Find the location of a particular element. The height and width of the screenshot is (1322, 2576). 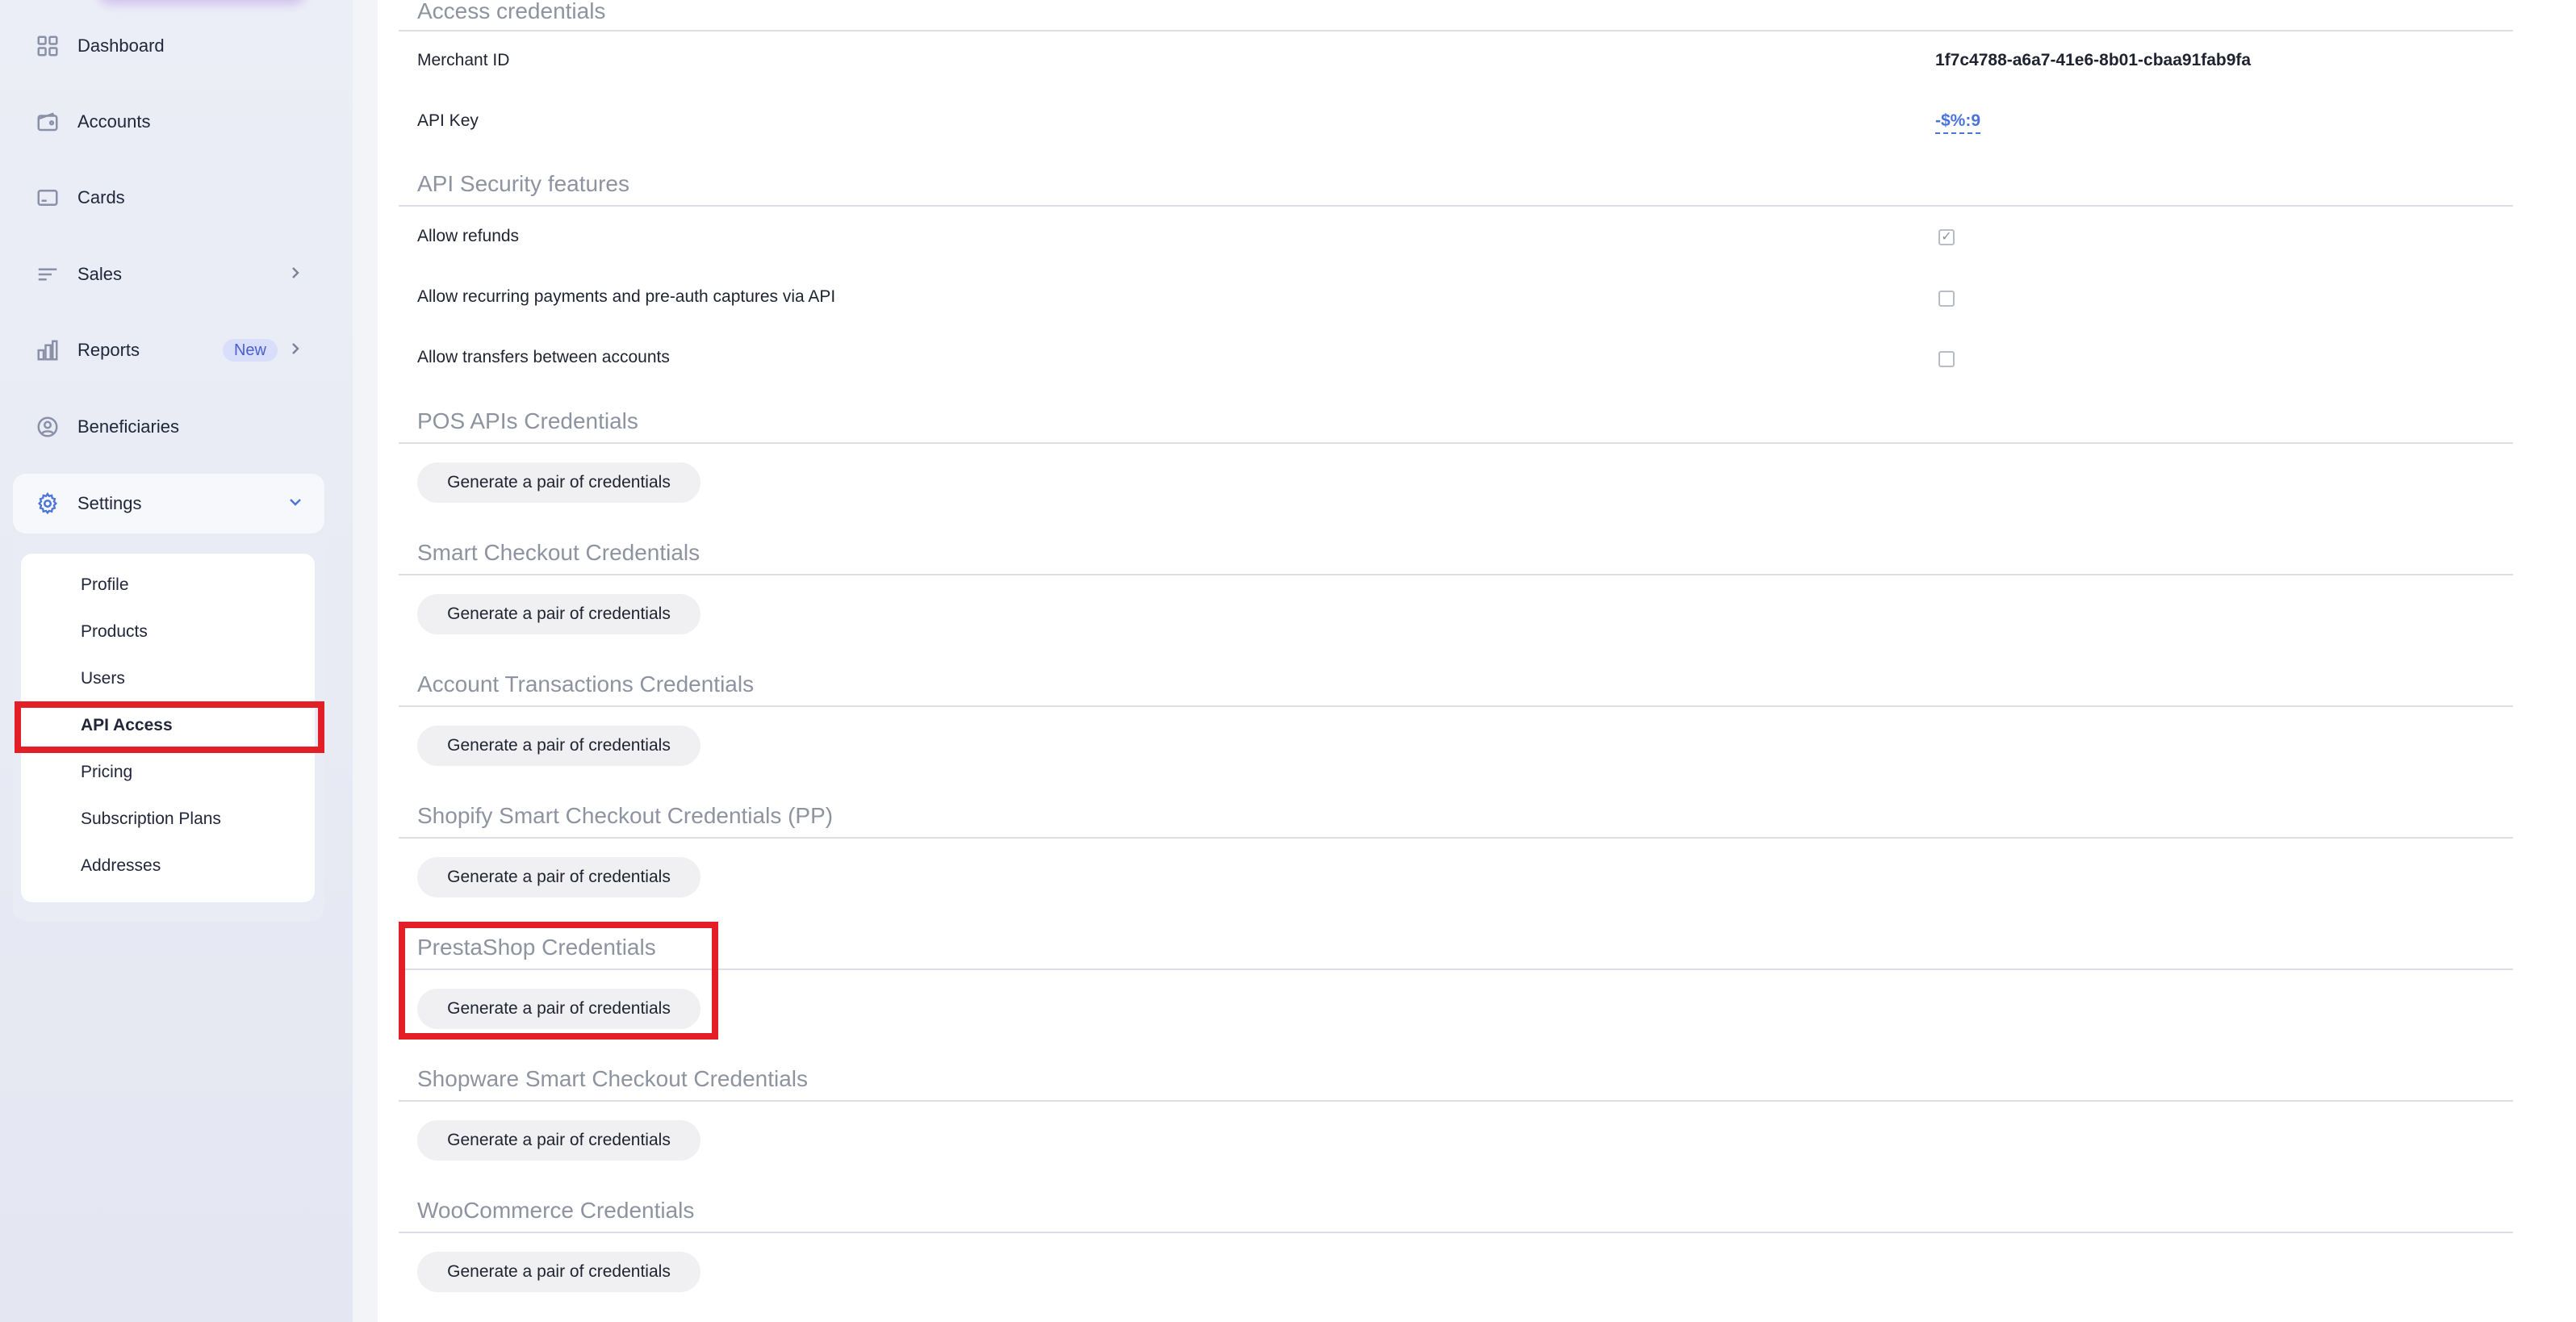

sidebar-item-label: Settings is located at coordinates (109, 503).